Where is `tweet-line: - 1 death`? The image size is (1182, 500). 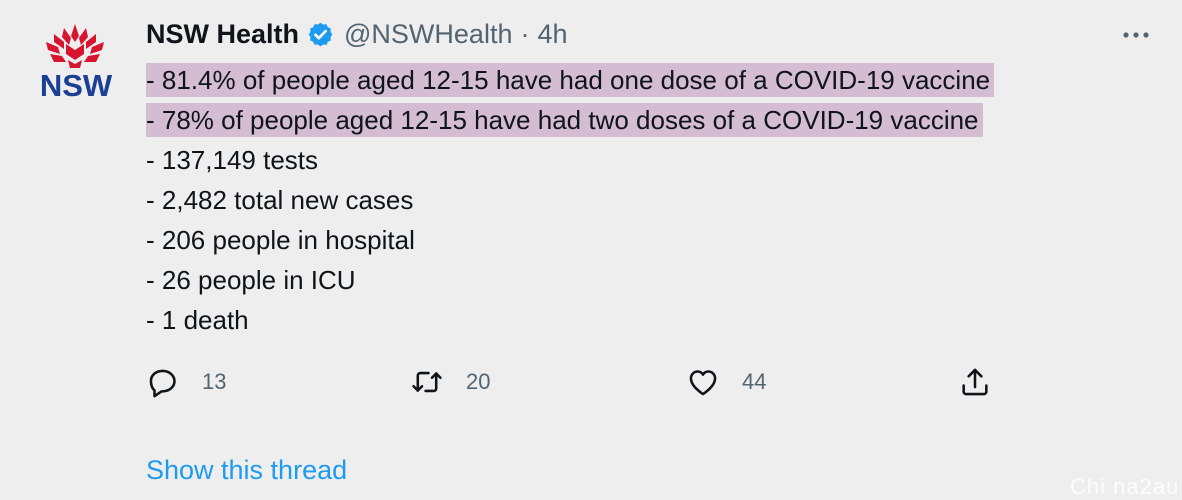 tweet-line: - 1 death is located at coordinates (570, 320).